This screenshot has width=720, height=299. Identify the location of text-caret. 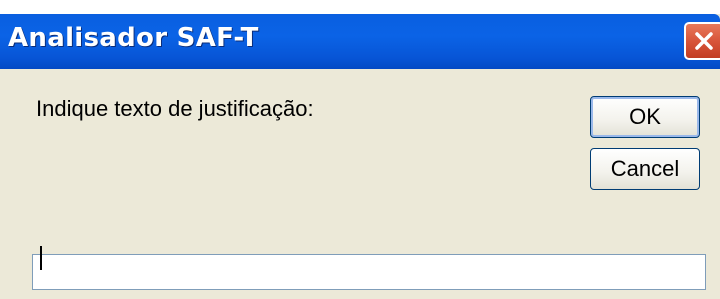
(41, 258).